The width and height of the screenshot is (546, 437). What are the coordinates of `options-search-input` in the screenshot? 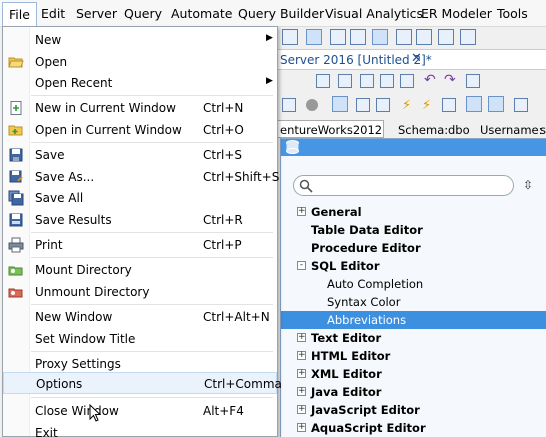 It's located at (403, 185).